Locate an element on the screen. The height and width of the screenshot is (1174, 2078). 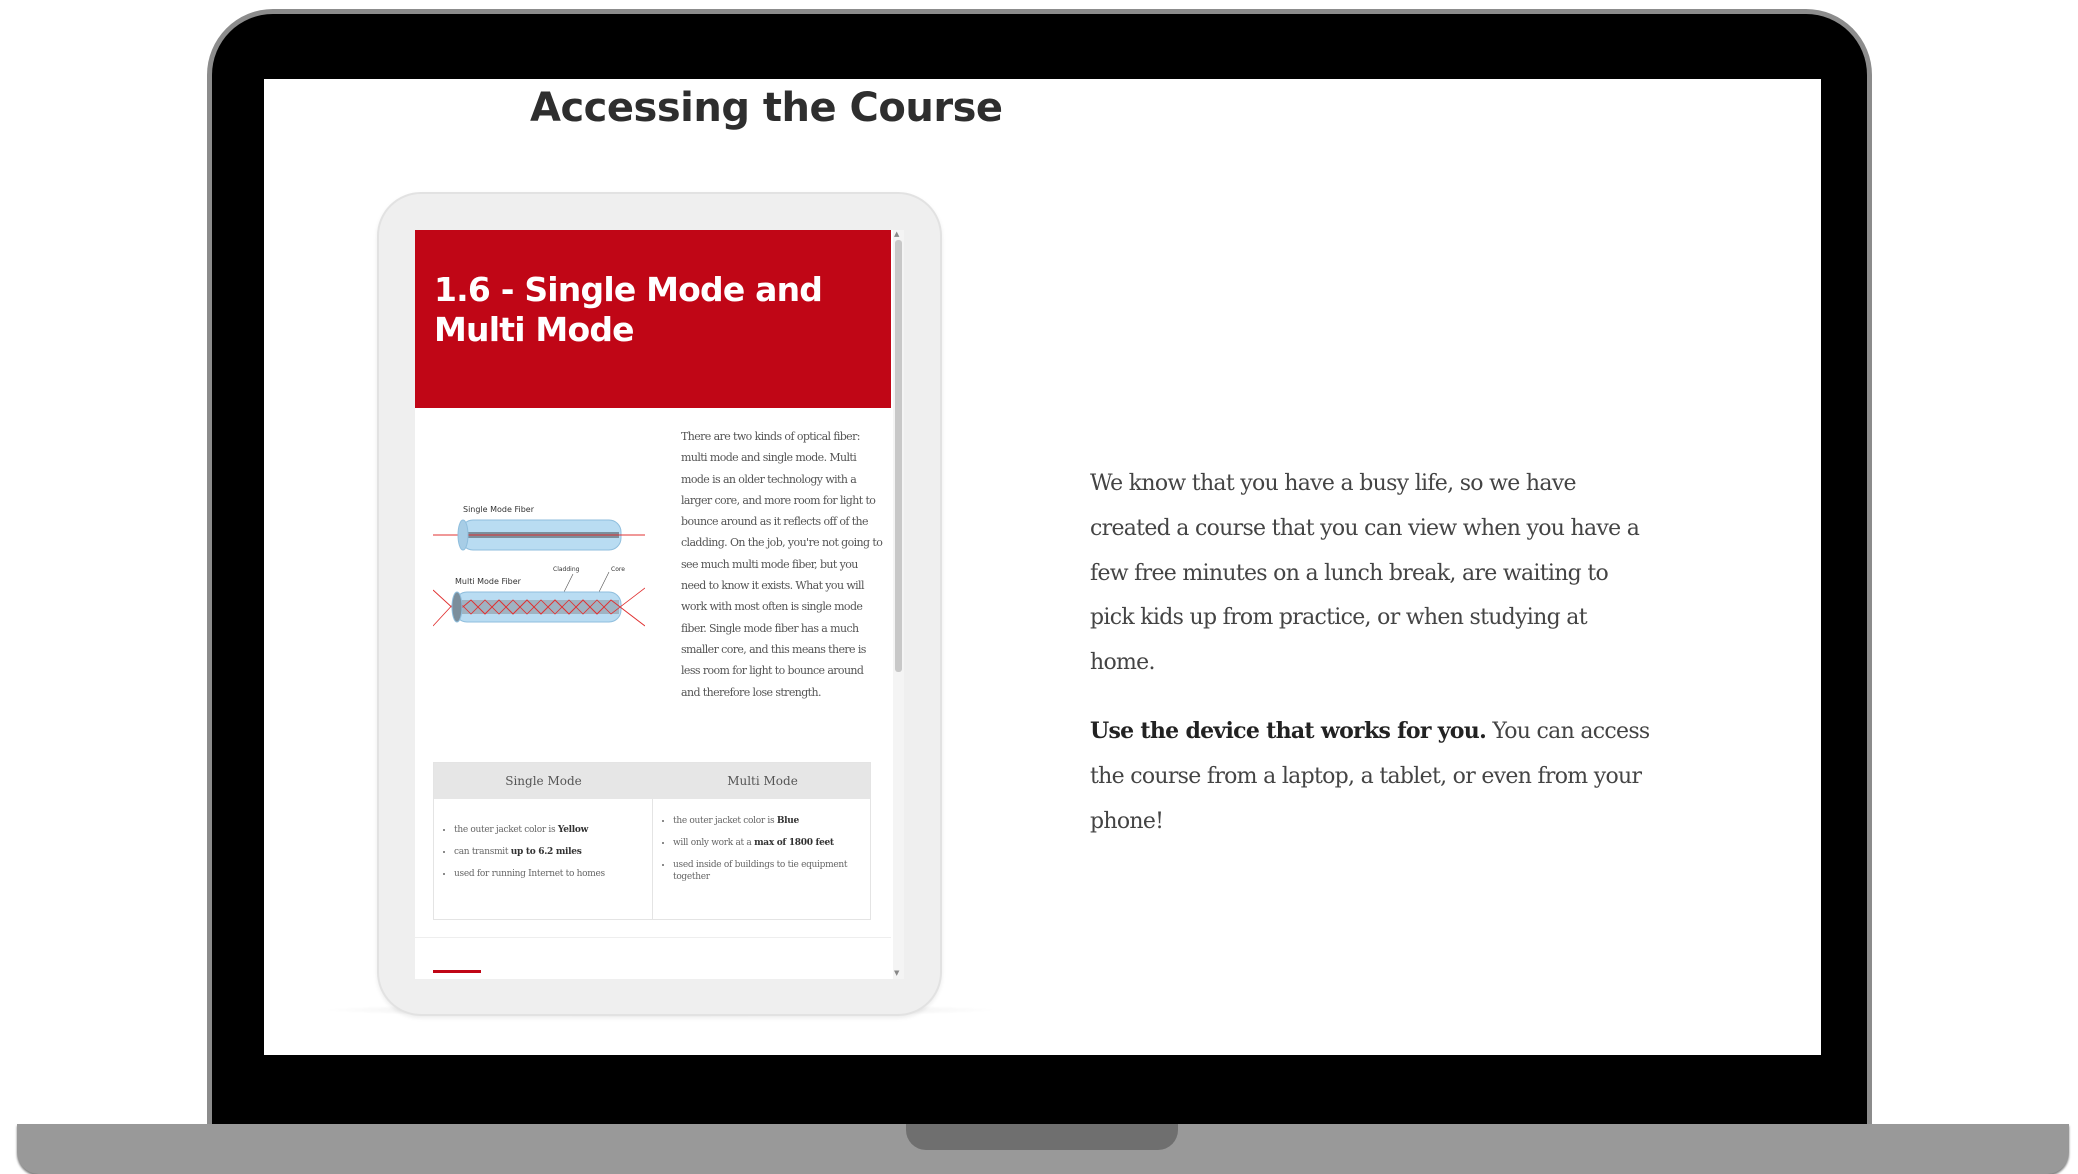
footer-divider is located at coordinates (653, 937).